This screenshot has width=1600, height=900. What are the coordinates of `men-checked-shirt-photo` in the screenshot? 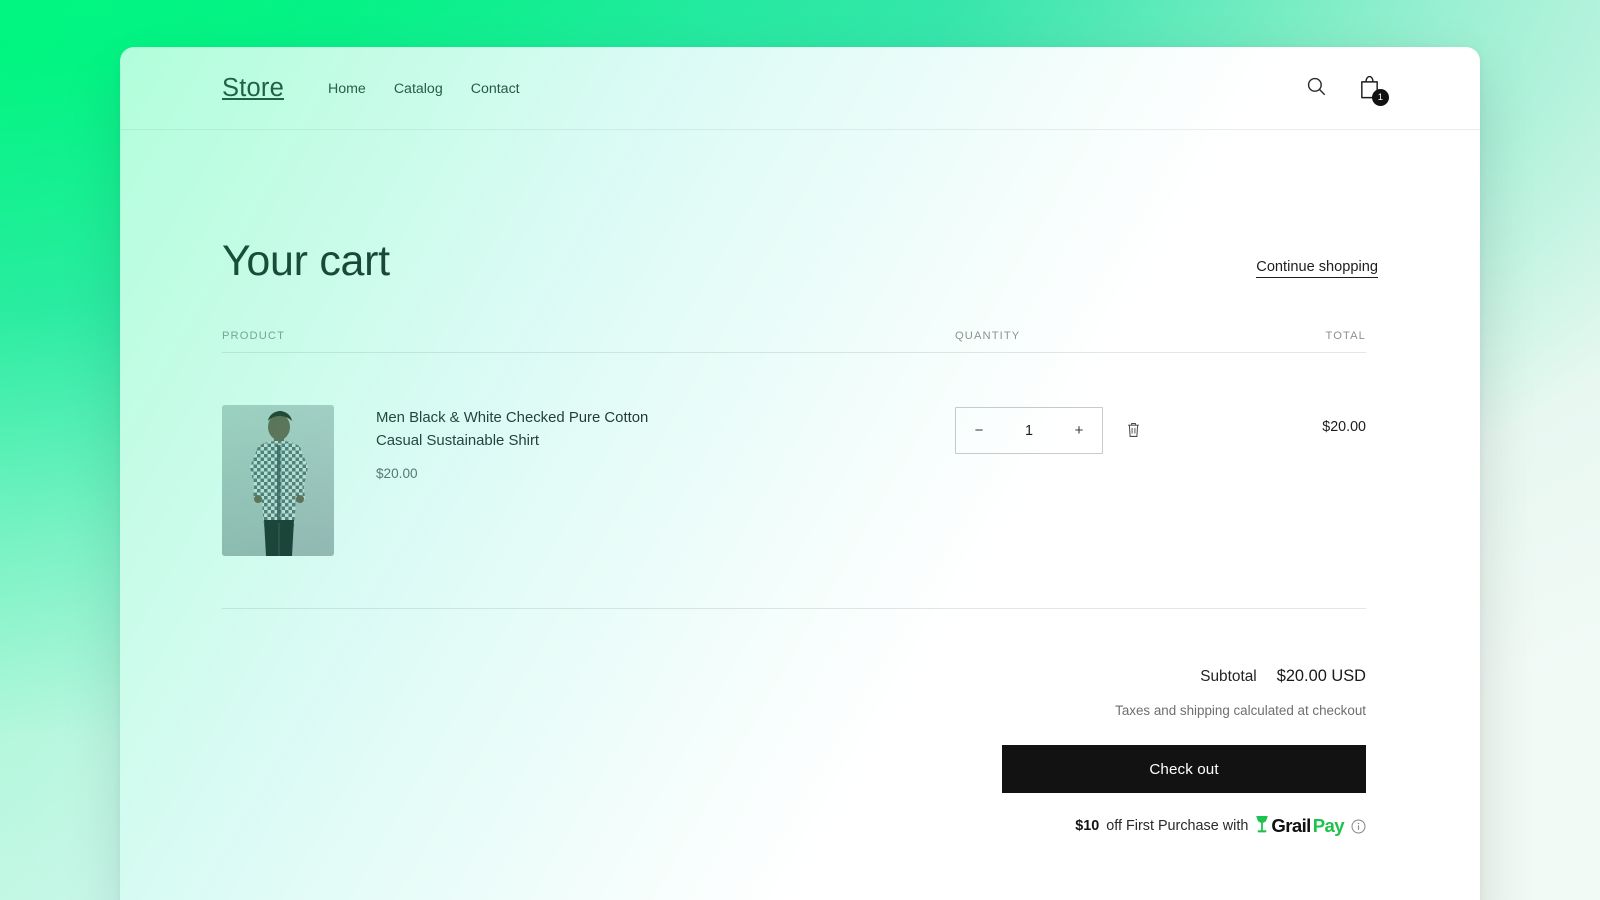 It's located at (278, 481).